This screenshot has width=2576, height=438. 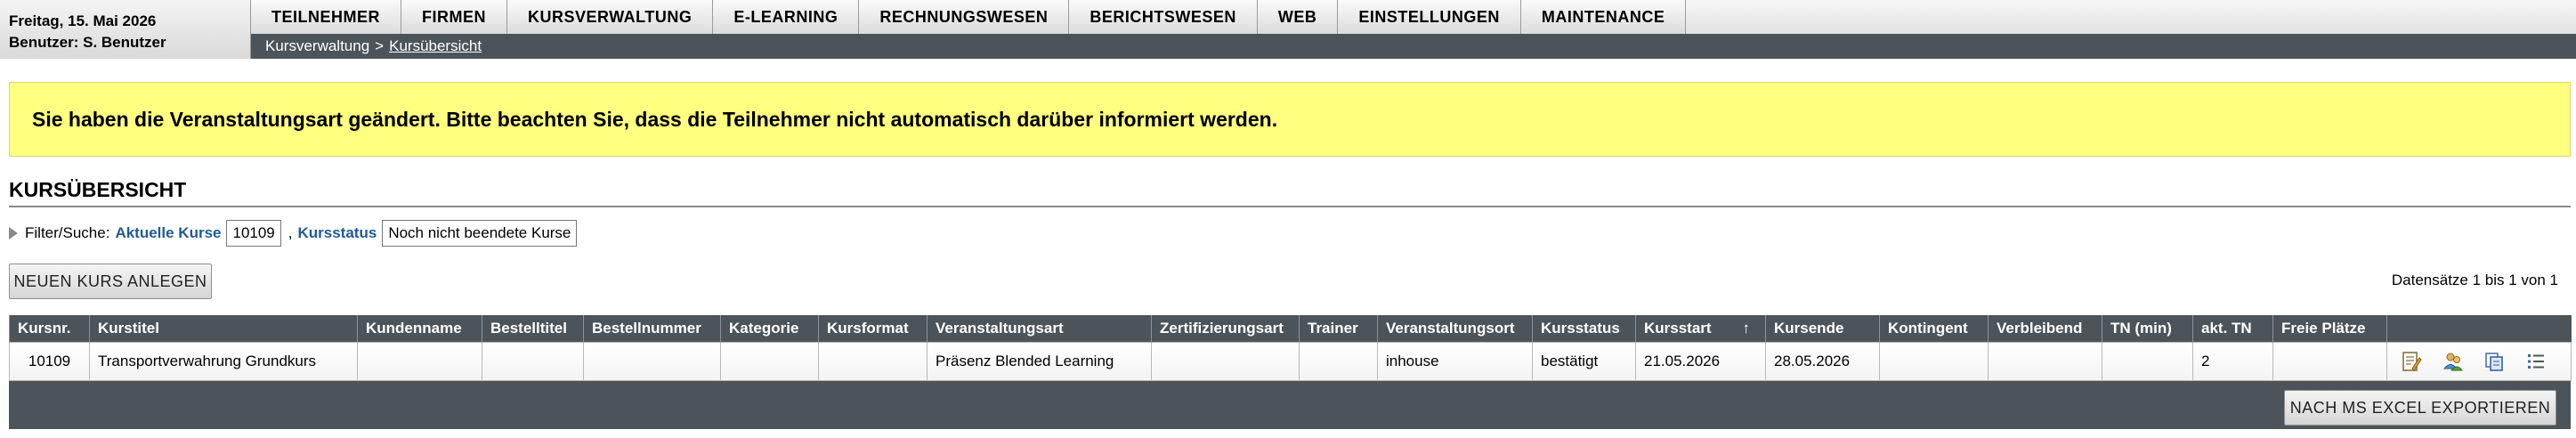 I want to click on breadcrumb-current: Kursübersicht, so click(x=435, y=46).